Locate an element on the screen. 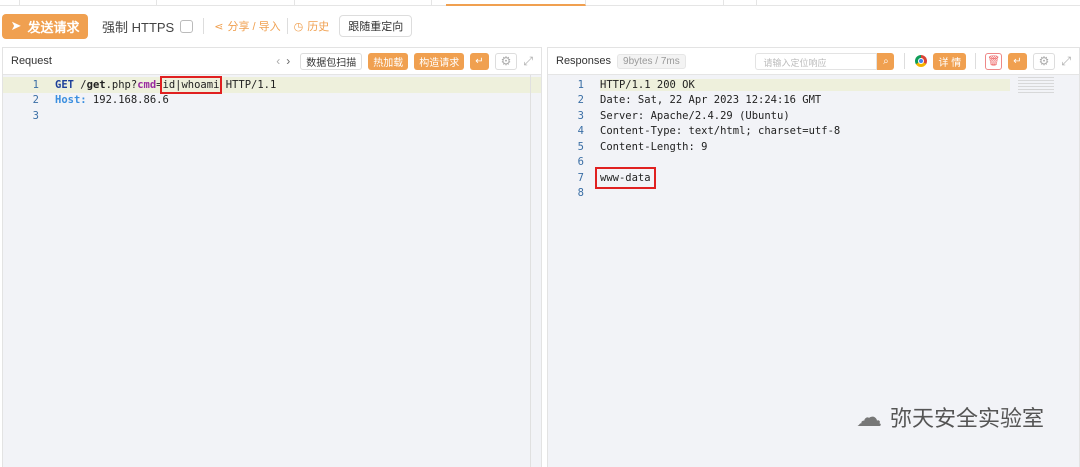 The image size is (1080, 467). line-number: 5 is located at coordinates (580, 146).